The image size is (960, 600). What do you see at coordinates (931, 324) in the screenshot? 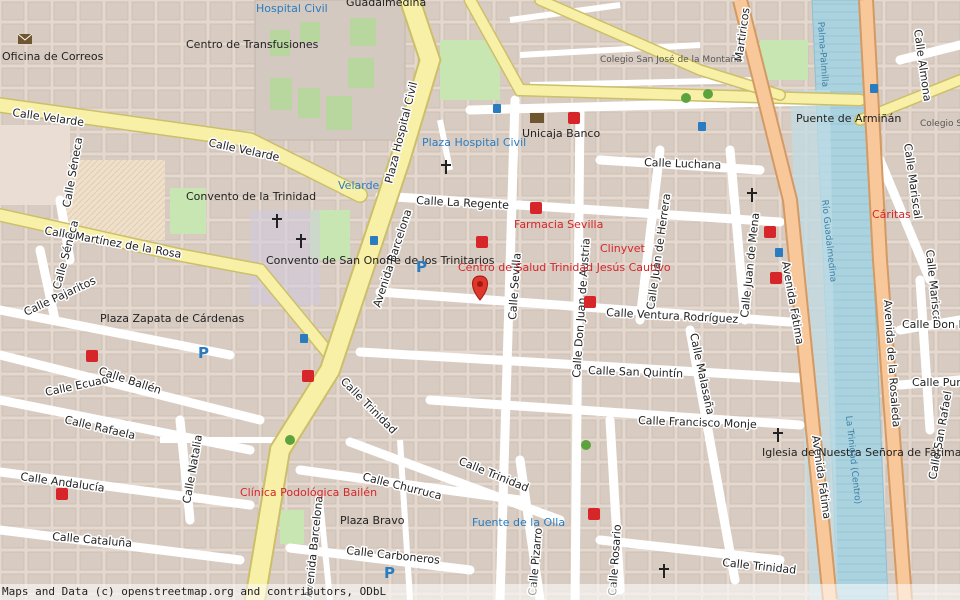
I see `label-don-ro: Calle Don Ro` at bounding box center [931, 324].